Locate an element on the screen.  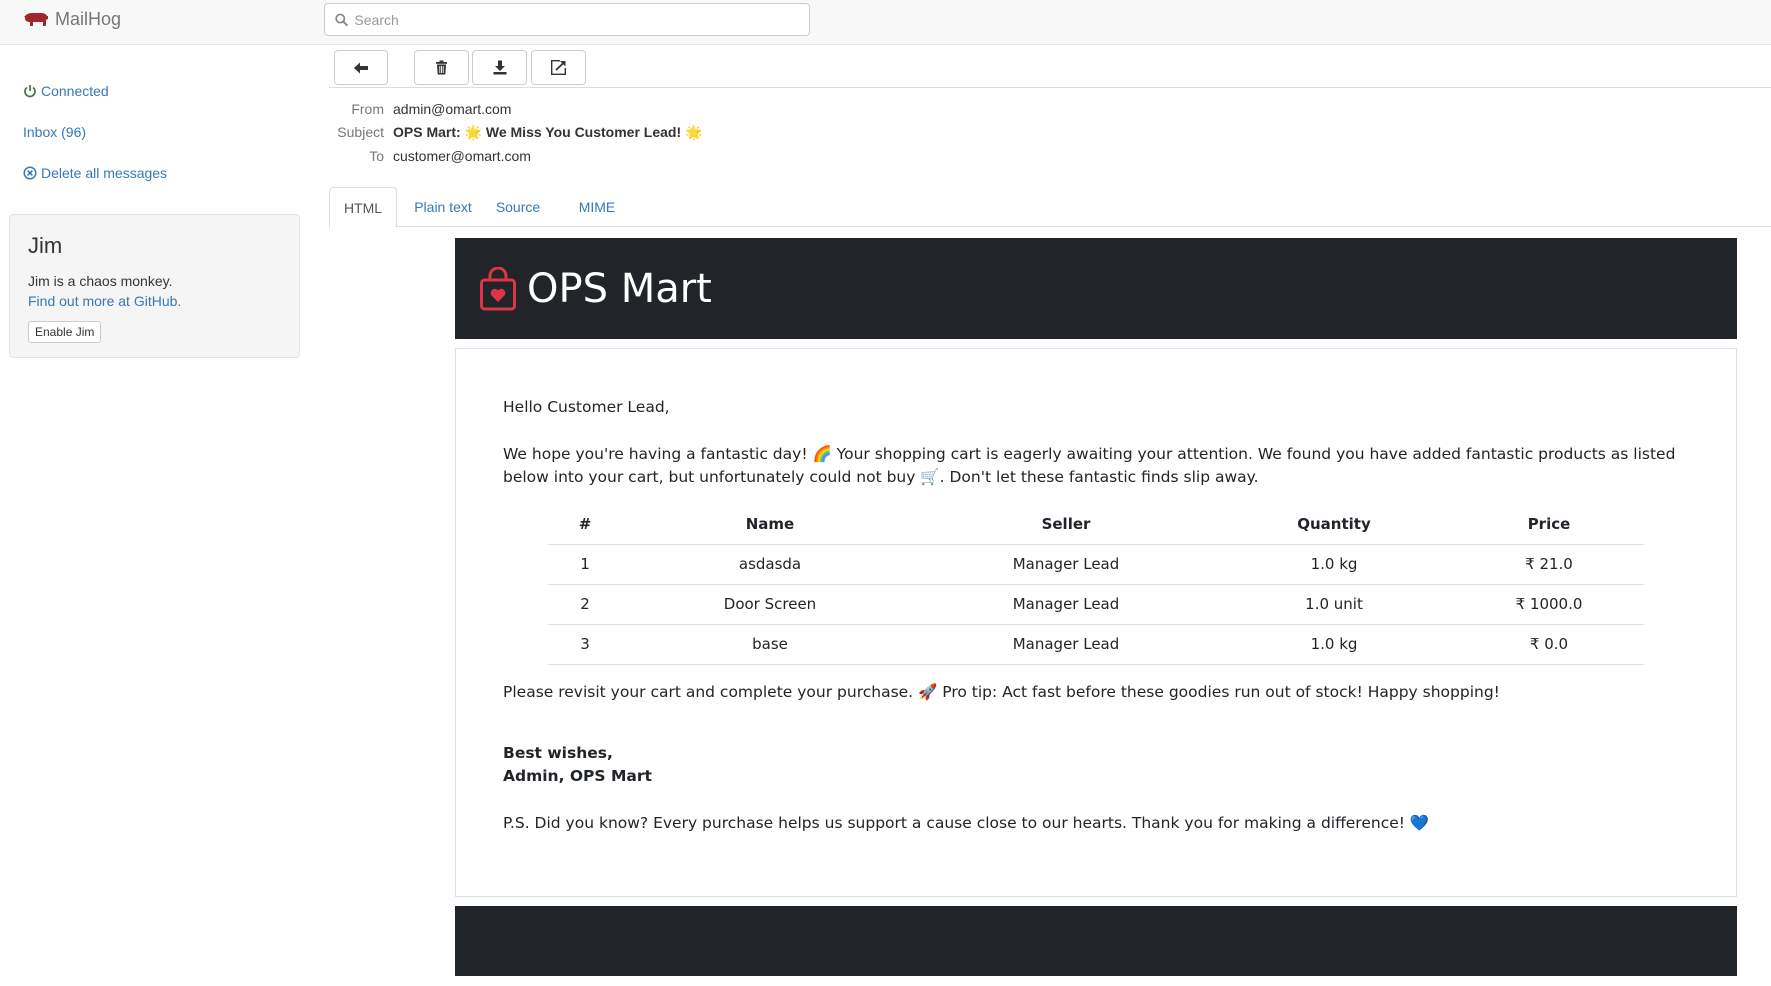
delete-all-label: Delete all messages is located at coordinates (104, 173).